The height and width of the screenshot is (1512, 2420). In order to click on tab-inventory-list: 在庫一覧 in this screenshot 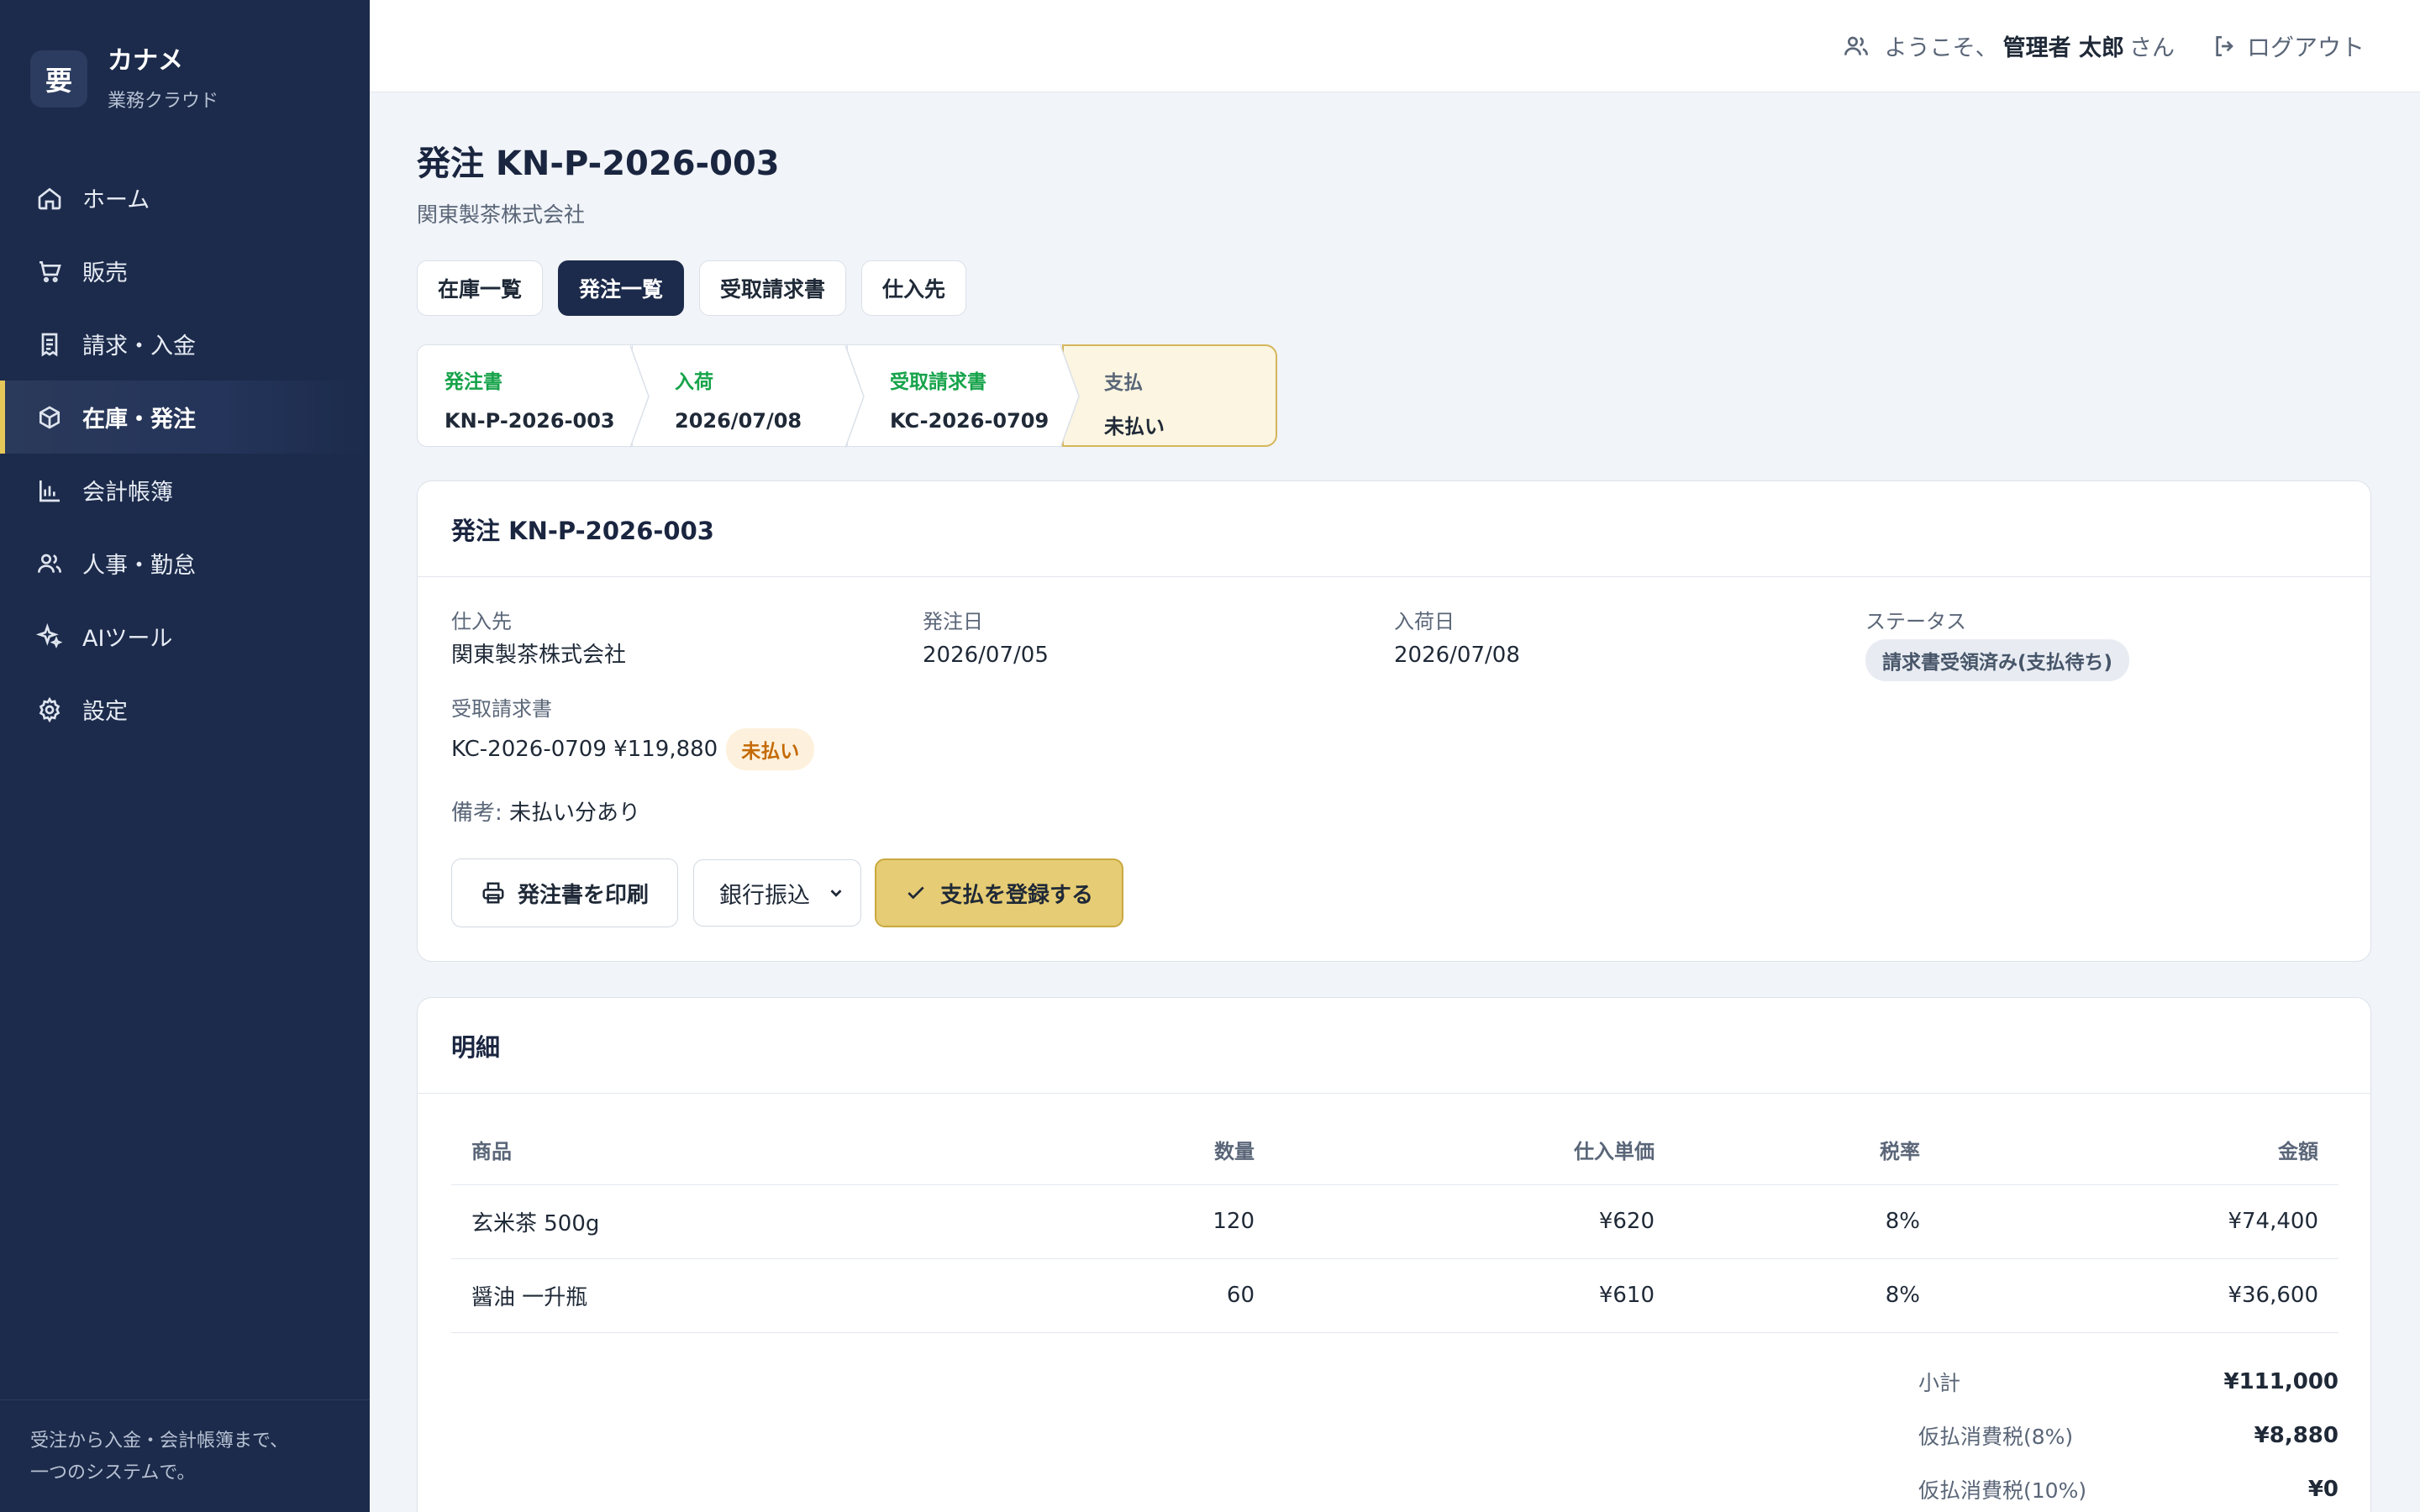, I will do `click(481, 288)`.